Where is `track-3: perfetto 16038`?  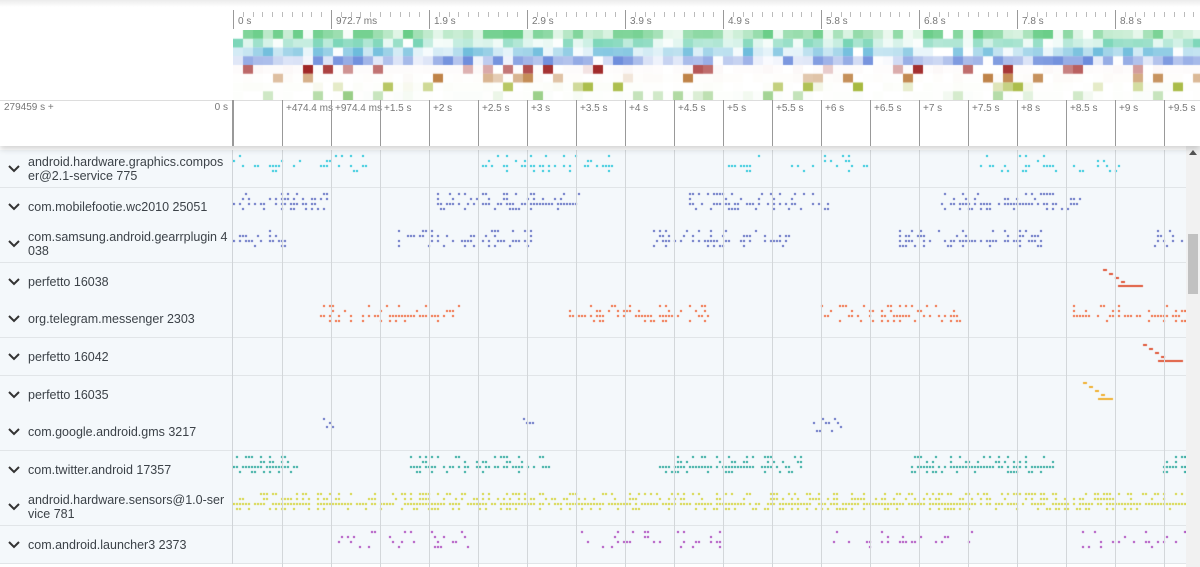 track-3: perfetto 16038 is located at coordinates (593, 281).